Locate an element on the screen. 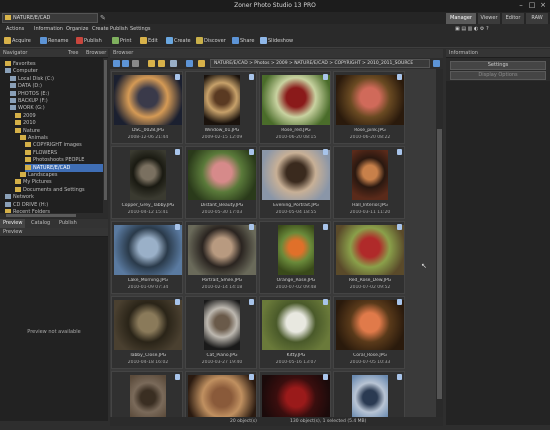  browser-scrollbar is located at coordinates (439, 243).